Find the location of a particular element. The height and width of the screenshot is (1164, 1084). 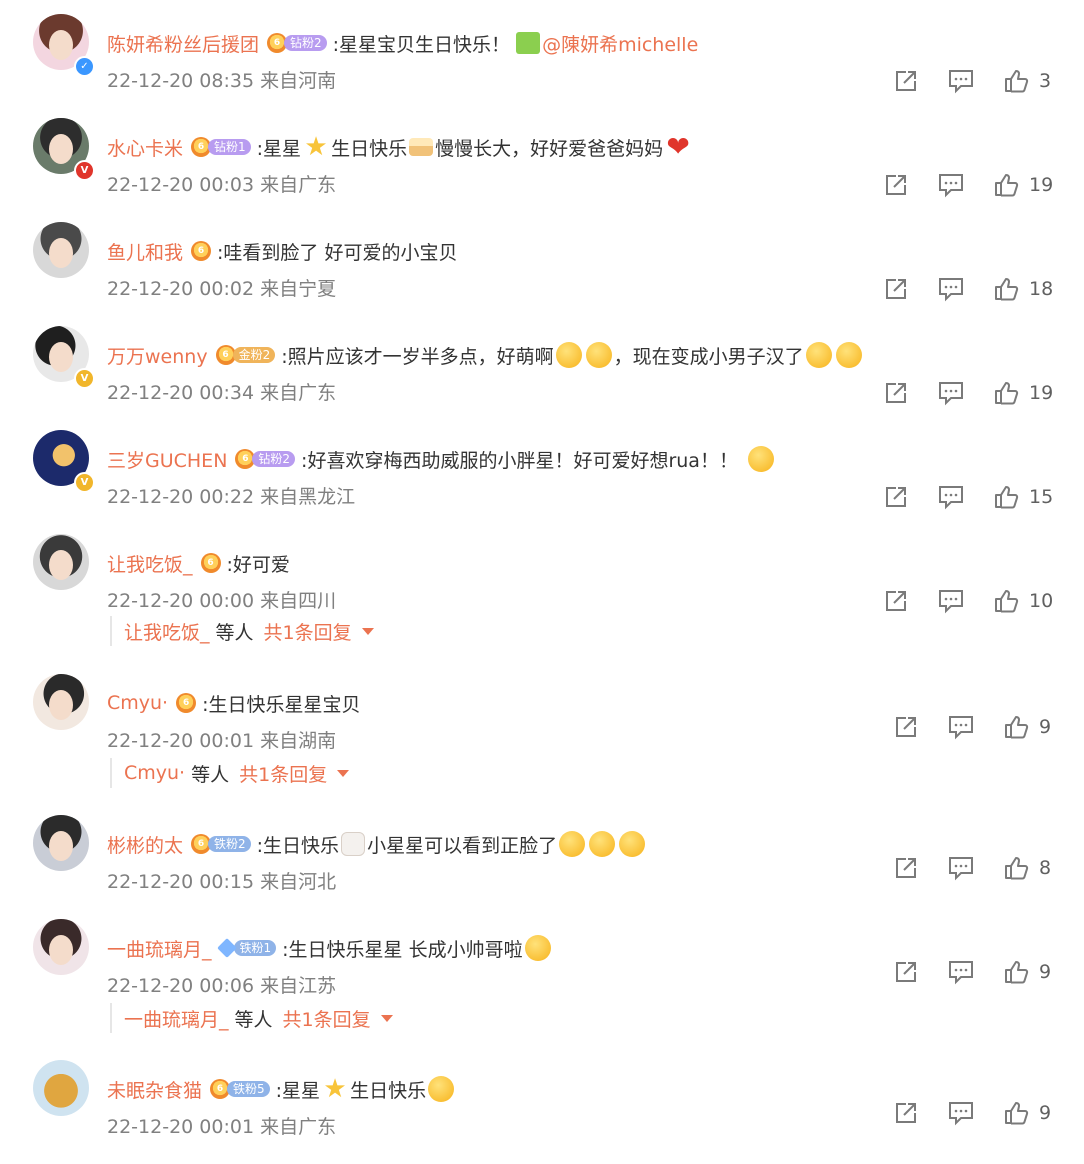

username-link: 陈妍希粉丝后援团 is located at coordinates (183, 43).